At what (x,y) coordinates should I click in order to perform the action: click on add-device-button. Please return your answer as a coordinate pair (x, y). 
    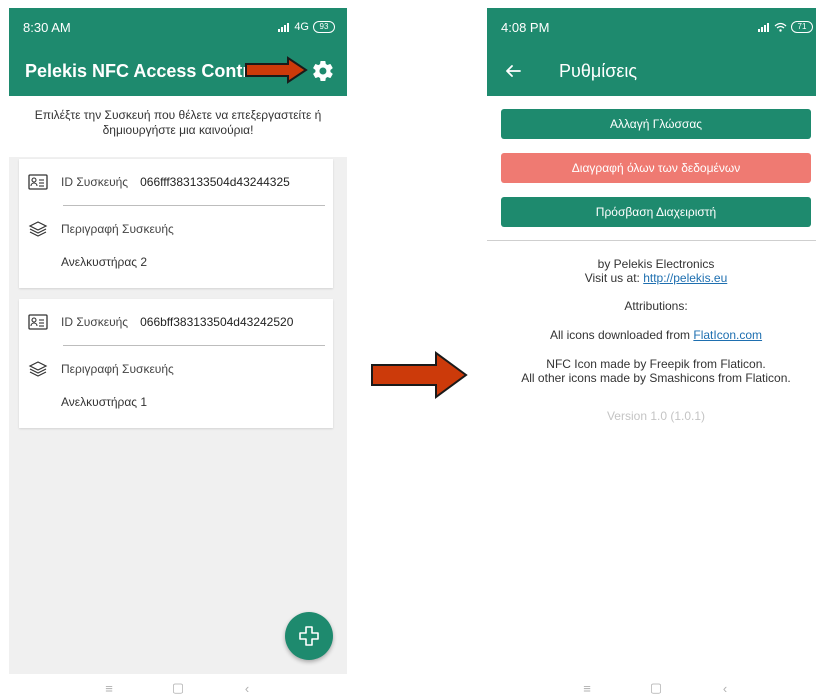
    Looking at the image, I should click on (309, 636).